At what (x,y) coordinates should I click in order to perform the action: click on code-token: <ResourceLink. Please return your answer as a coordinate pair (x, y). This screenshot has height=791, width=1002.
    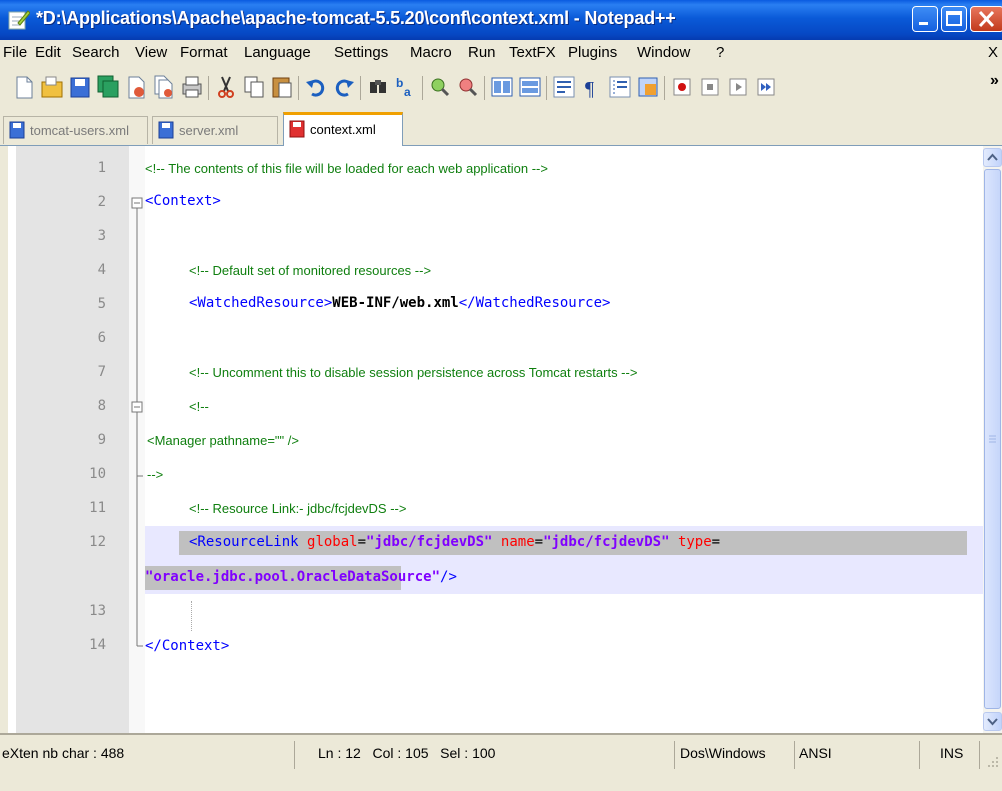
    Looking at the image, I should click on (244, 542).